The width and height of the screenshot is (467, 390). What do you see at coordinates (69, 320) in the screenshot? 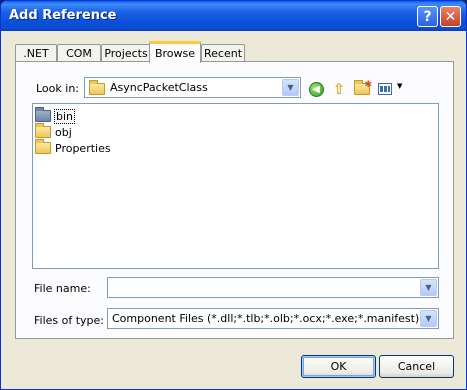
I see `files-of-type-label: Files of type:` at bounding box center [69, 320].